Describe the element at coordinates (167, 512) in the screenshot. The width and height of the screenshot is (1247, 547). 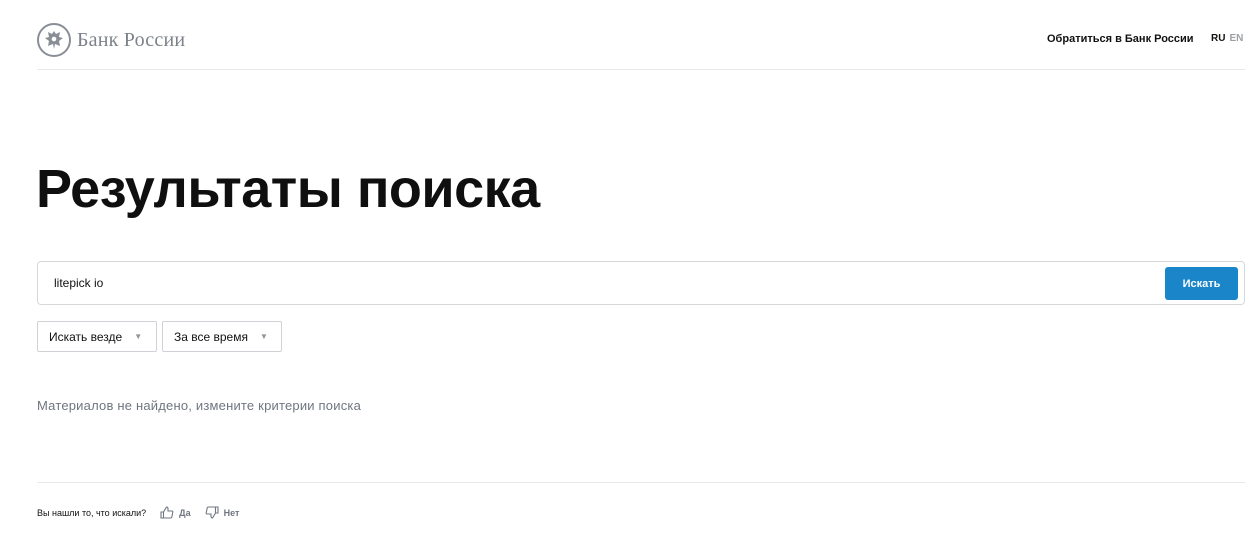
I see `thumbs-up-icon` at that location.